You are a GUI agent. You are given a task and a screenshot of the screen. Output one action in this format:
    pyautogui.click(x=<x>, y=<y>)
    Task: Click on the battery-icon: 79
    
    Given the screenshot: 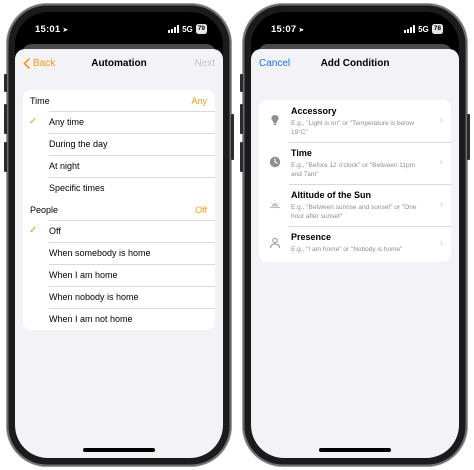 What is the action you would take?
    pyautogui.click(x=201, y=29)
    